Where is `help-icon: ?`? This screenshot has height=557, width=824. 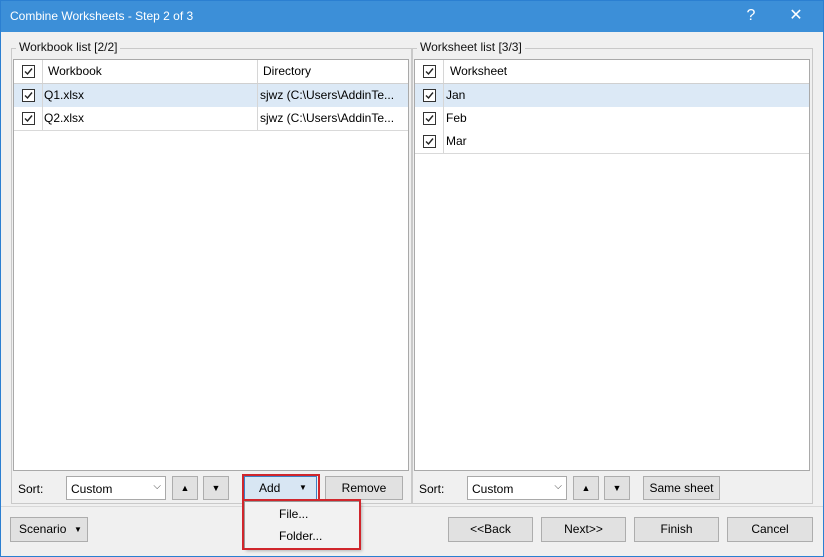 help-icon: ? is located at coordinates (751, 16).